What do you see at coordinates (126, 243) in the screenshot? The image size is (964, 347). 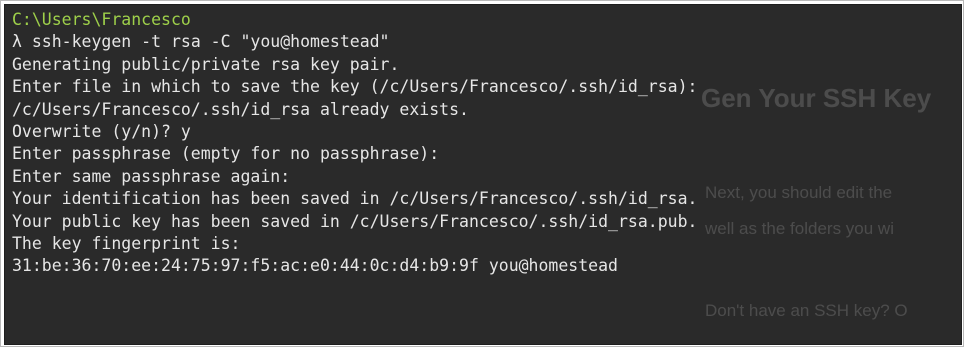 I see `output-line: The key fingerprint is:` at bounding box center [126, 243].